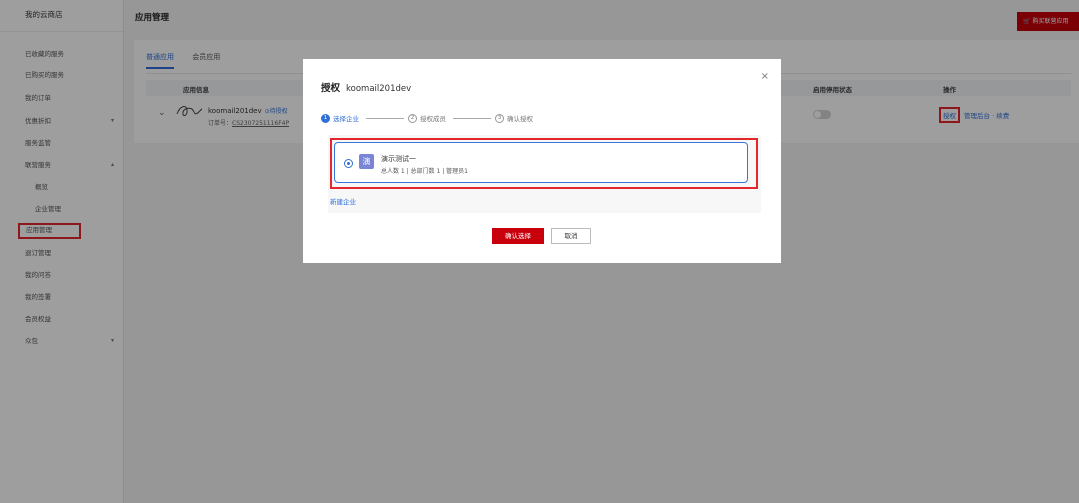 The height and width of the screenshot is (503, 1079). I want to click on step-number: 1, so click(325, 118).